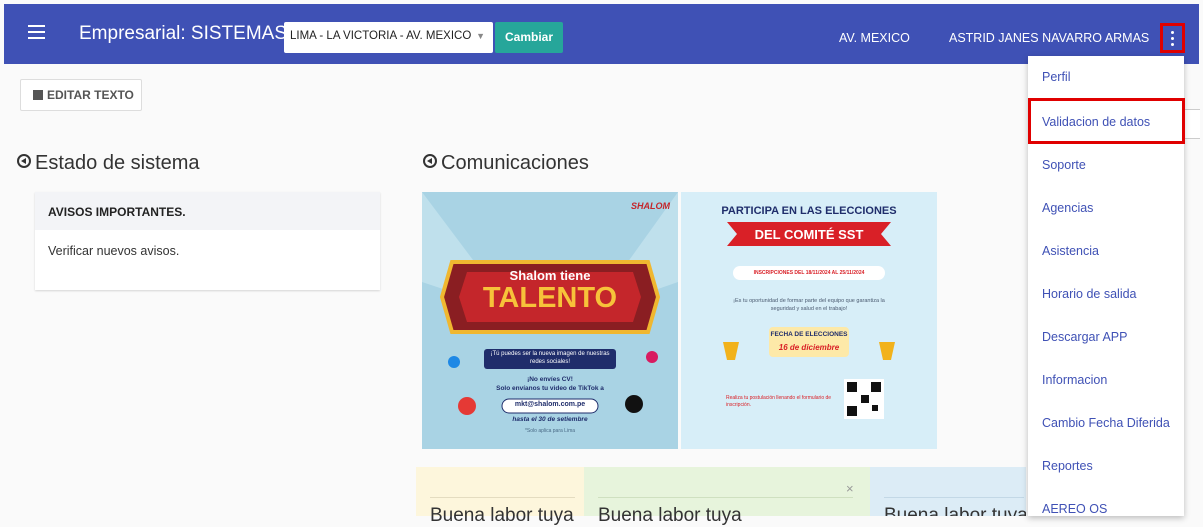 This screenshot has height=527, width=1203. I want to click on comunicaciones-section-title: Comunicaciones, so click(506, 163).